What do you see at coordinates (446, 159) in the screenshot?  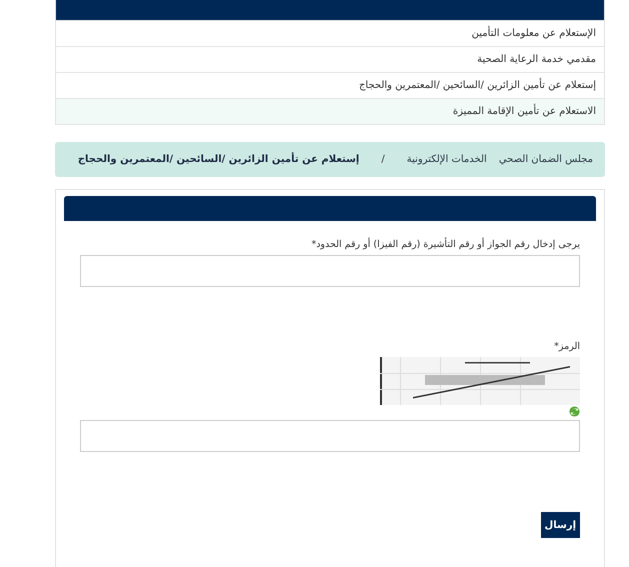 I see `breadcrumb-link: الخدمات الإلكترونية` at bounding box center [446, 159].